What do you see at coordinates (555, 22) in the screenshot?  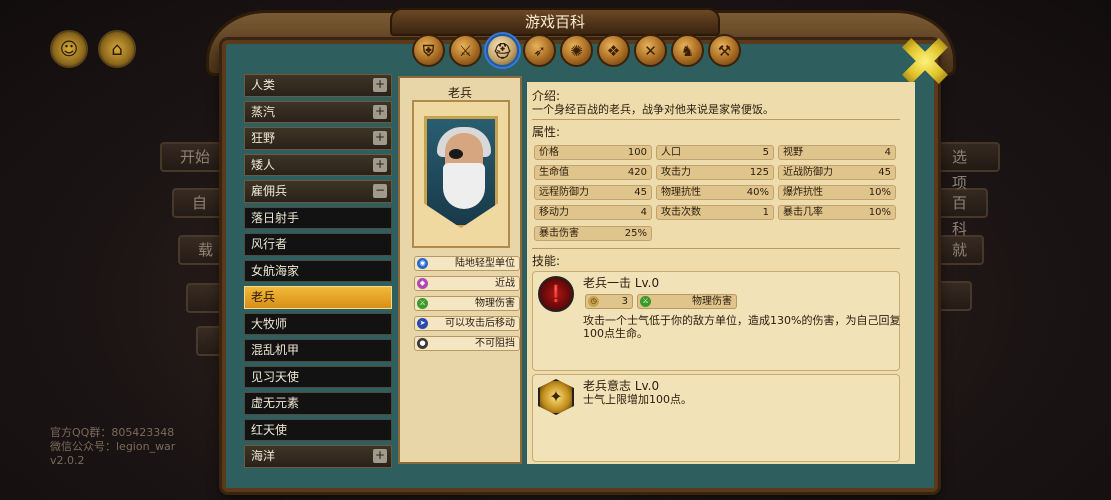 I see `window-title: 游戏百科` at bounding box center [555, 22].